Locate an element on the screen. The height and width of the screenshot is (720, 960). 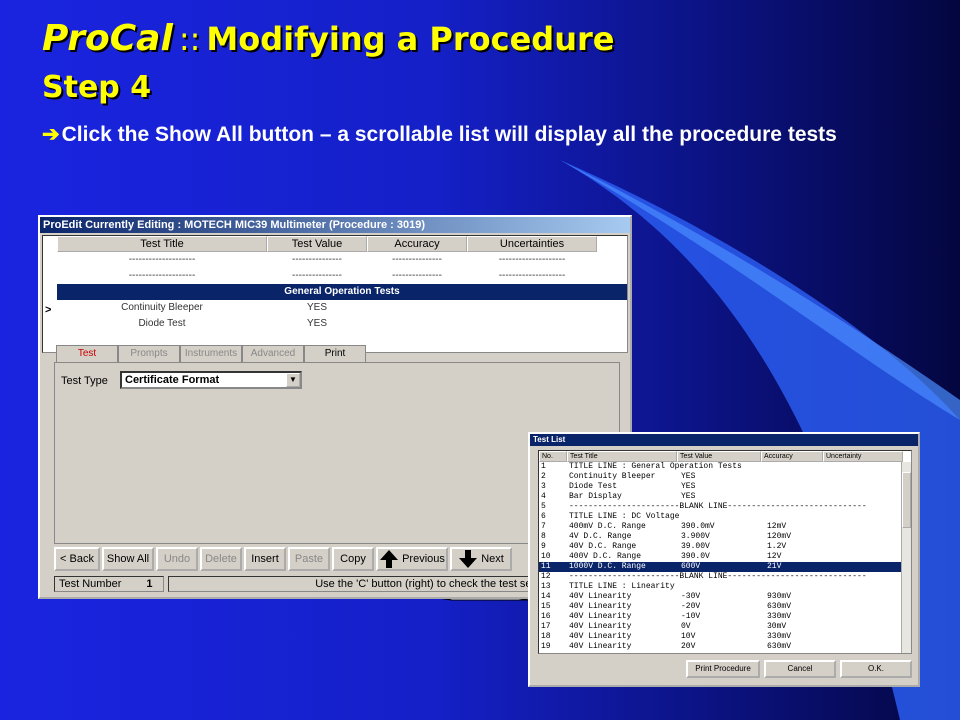
arrow-up-icon is located at coordinates (389, 559).